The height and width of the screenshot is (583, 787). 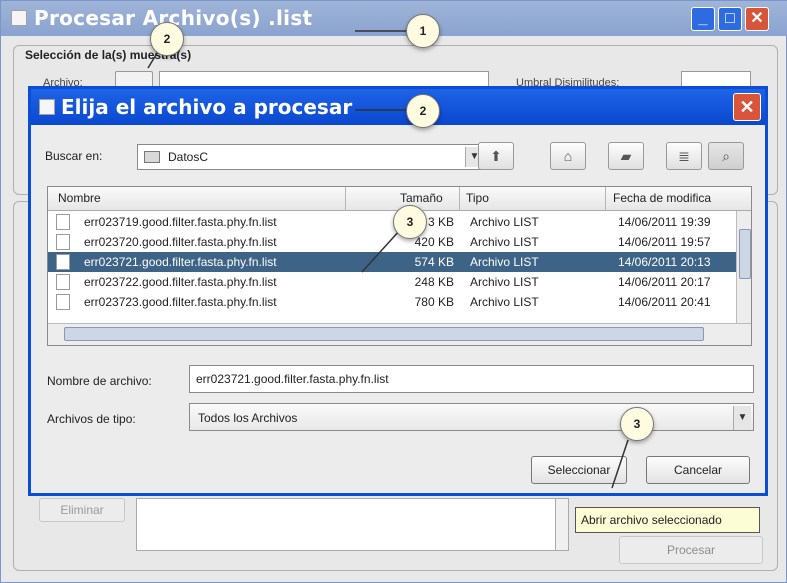 I want to click on file-size-cell: 780 KB, so click(x=434, y=302).